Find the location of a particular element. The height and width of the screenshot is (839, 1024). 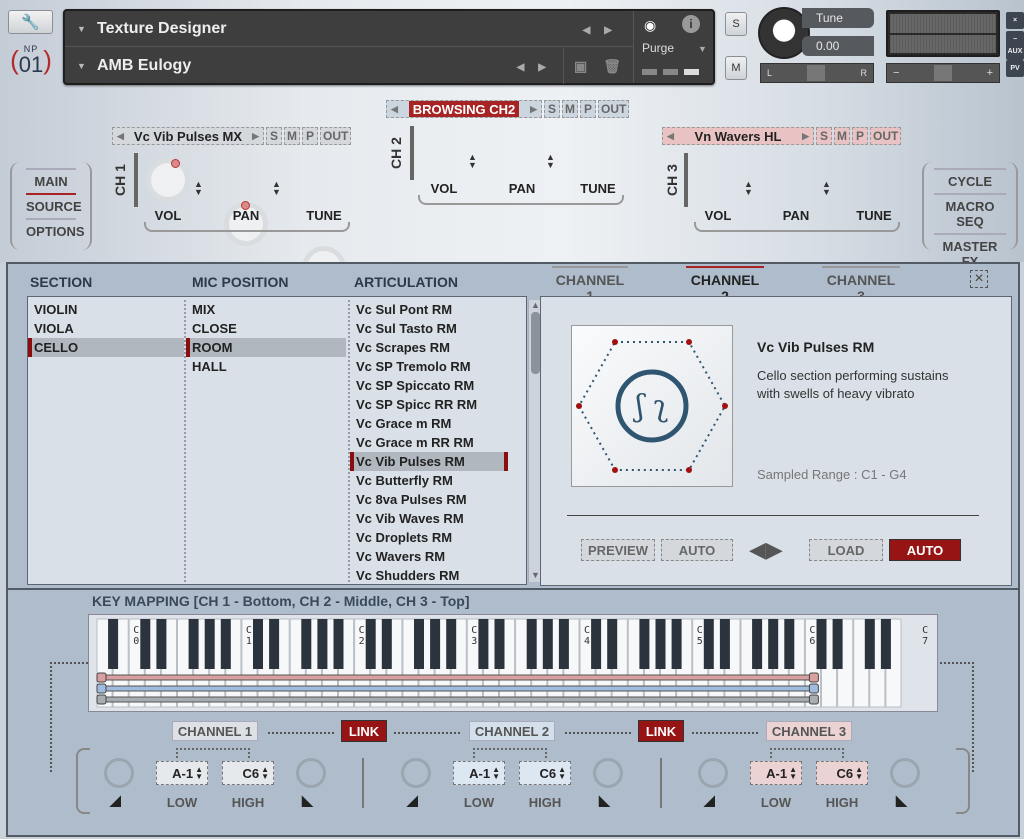

keyboard: C0C1C2C3C4C5C6C7 is located at coordinates (513, 663).